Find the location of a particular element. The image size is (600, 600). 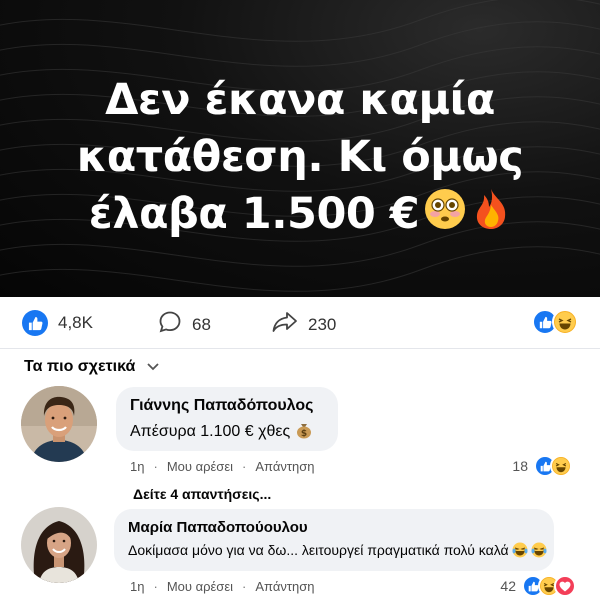

fire-emoji is located at coordinates (491, 216).